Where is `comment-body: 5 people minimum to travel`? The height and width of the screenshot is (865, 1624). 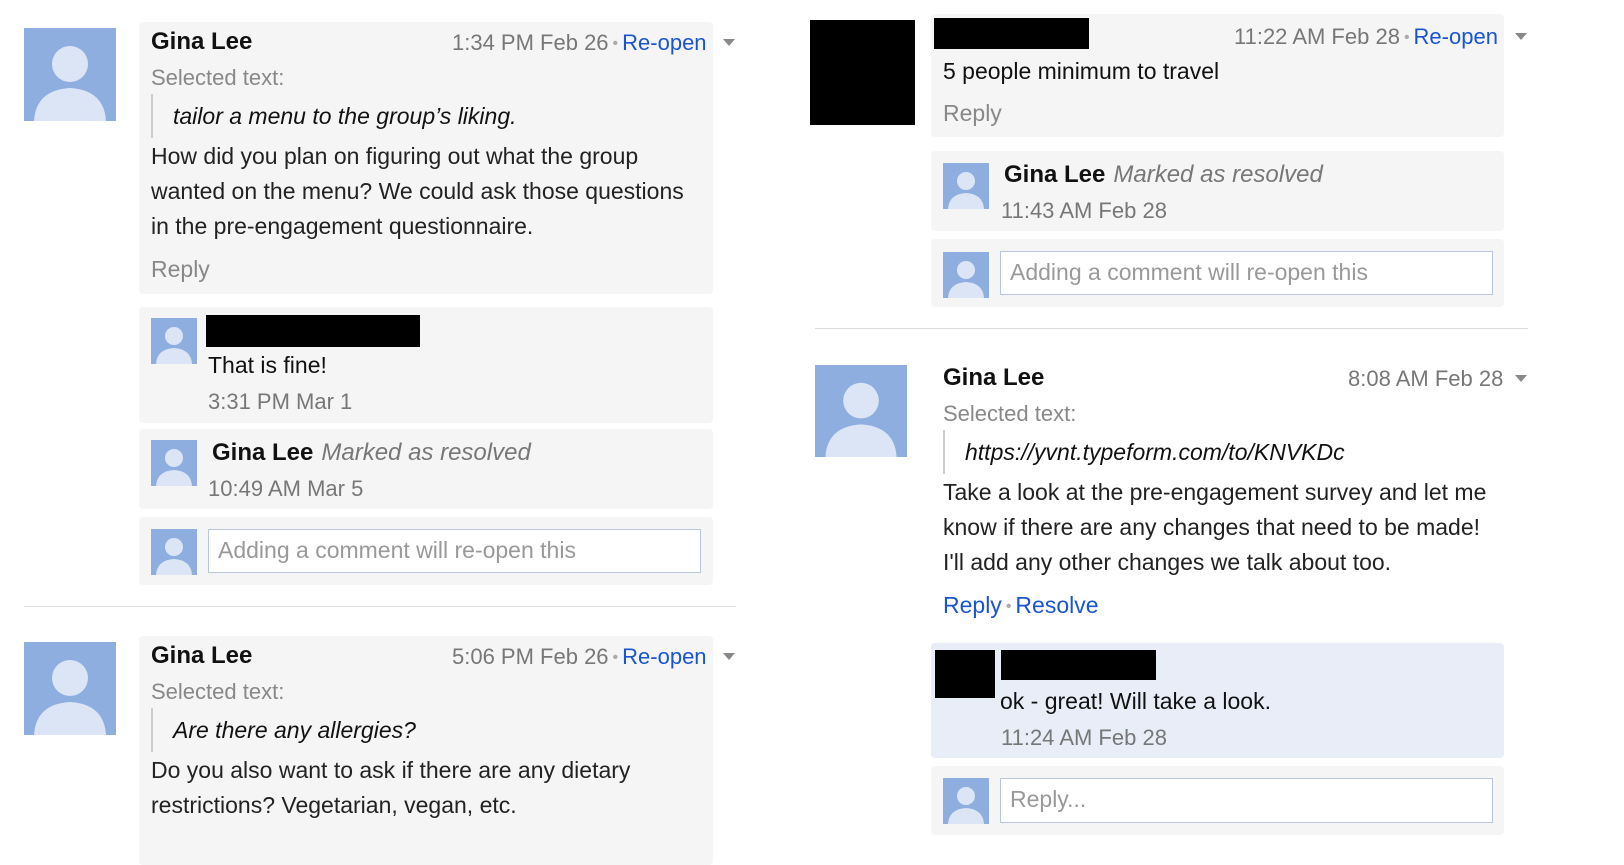 comment-body: 5 people minimum to travel is located at coordinates (1081, 71).